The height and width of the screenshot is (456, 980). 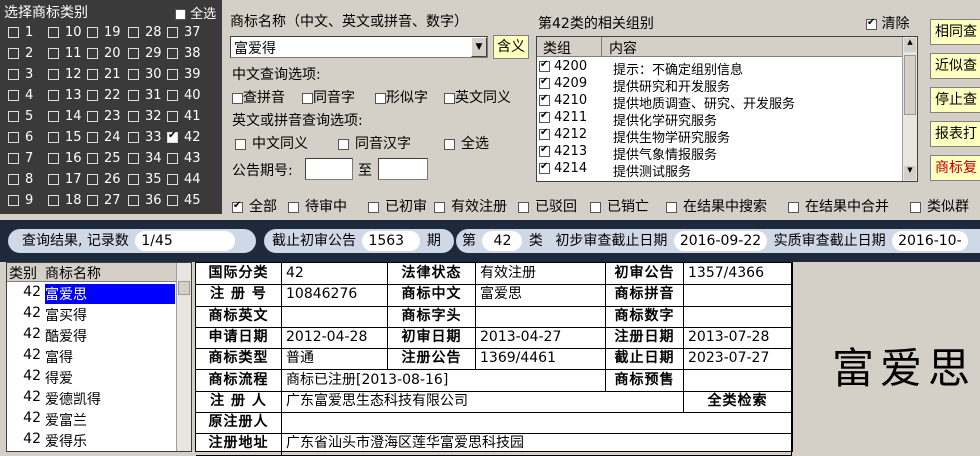 I want to click on scroll-up-icon: ▲, so click(x=910, y=45).